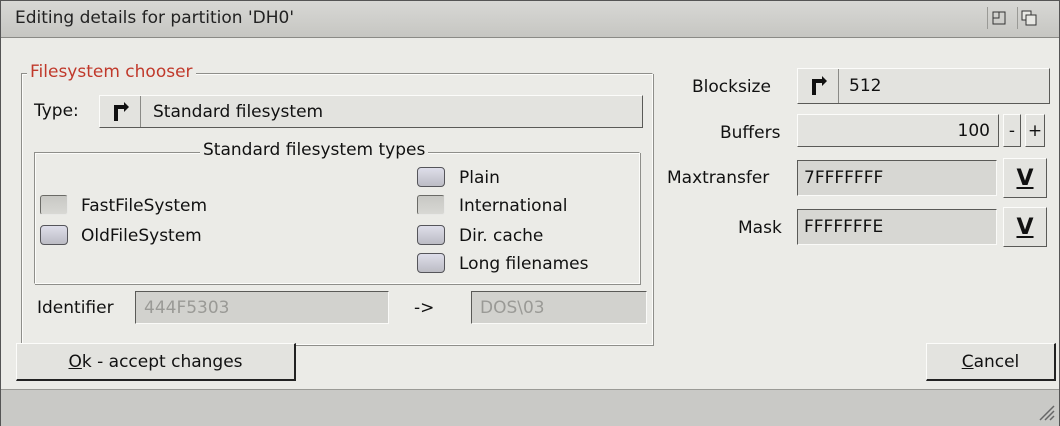 This screenshot has width=1060, height=426. What do you see at coordinates (187, 308) in the screenshot?
I see `identifier-value: 444F5303` at bounding box center [187, 308].